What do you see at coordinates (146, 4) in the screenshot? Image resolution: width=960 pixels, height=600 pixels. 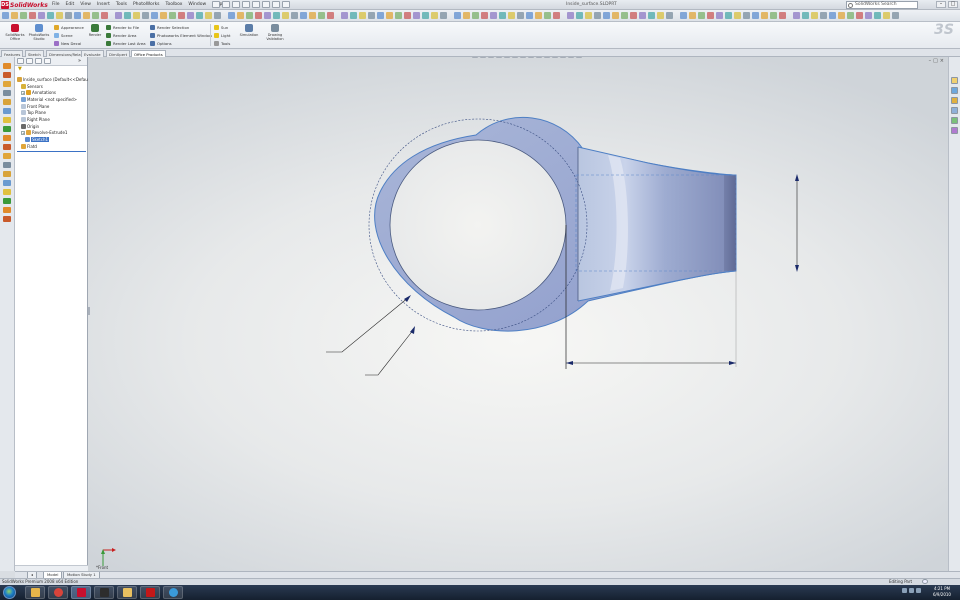 I see `menu-photoworks: PhotoWorks` at bounding box center [146, 4].